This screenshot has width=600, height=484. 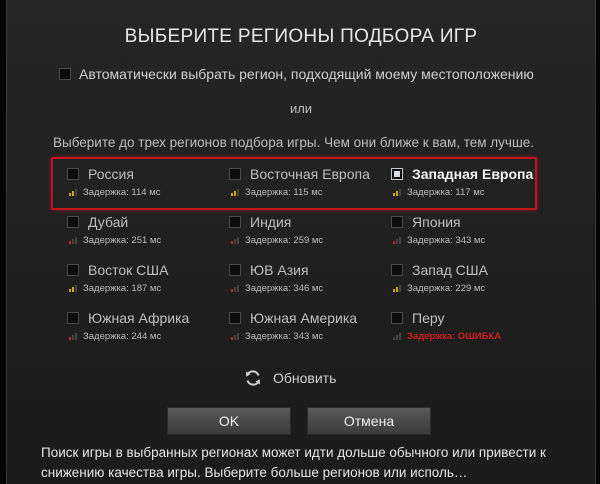 I want to click on region-name: Восток США, so click(x=128, y=270).